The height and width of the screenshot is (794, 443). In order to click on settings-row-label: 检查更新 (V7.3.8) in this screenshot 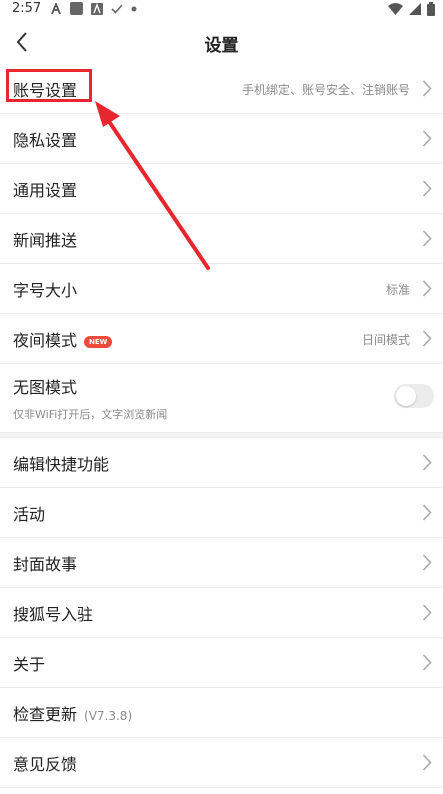, I will do `click(72, 713)`.